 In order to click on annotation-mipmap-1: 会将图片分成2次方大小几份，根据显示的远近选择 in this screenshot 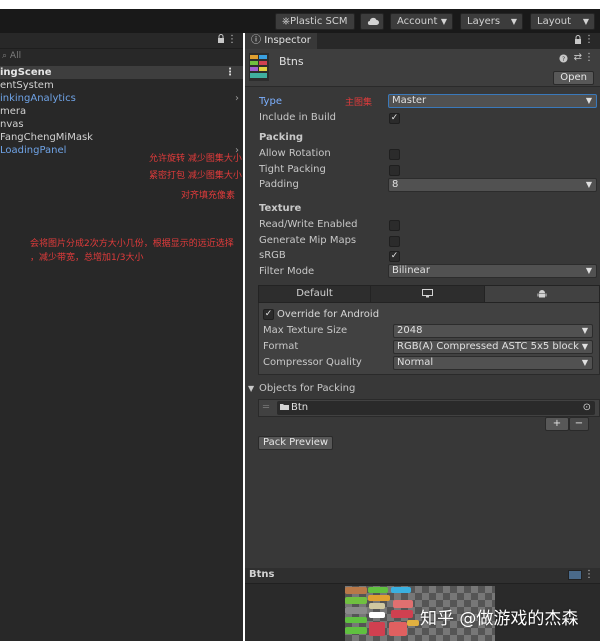, I will do `click(132, 244)`.